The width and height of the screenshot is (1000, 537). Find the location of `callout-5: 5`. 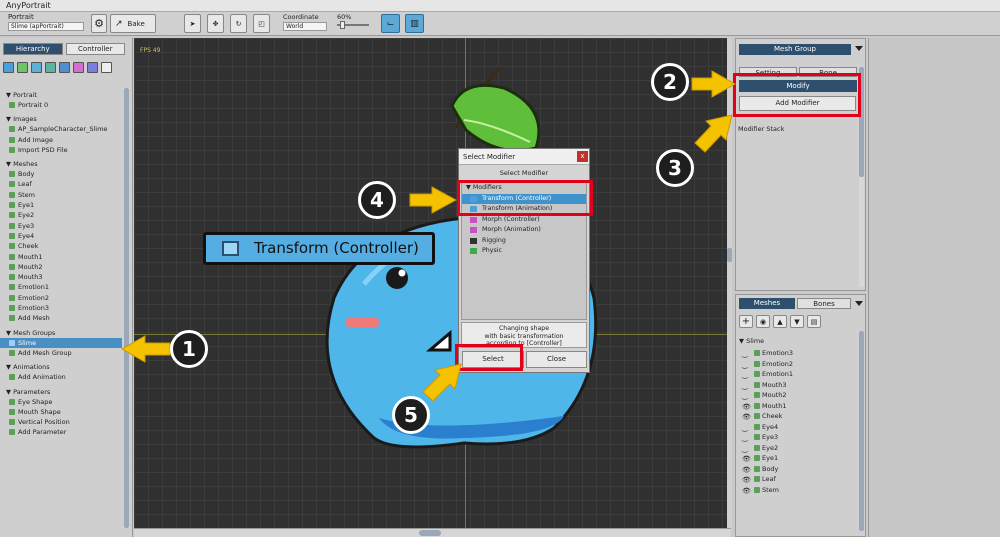

callout-5: 5 is located at coordinates (411, 415).